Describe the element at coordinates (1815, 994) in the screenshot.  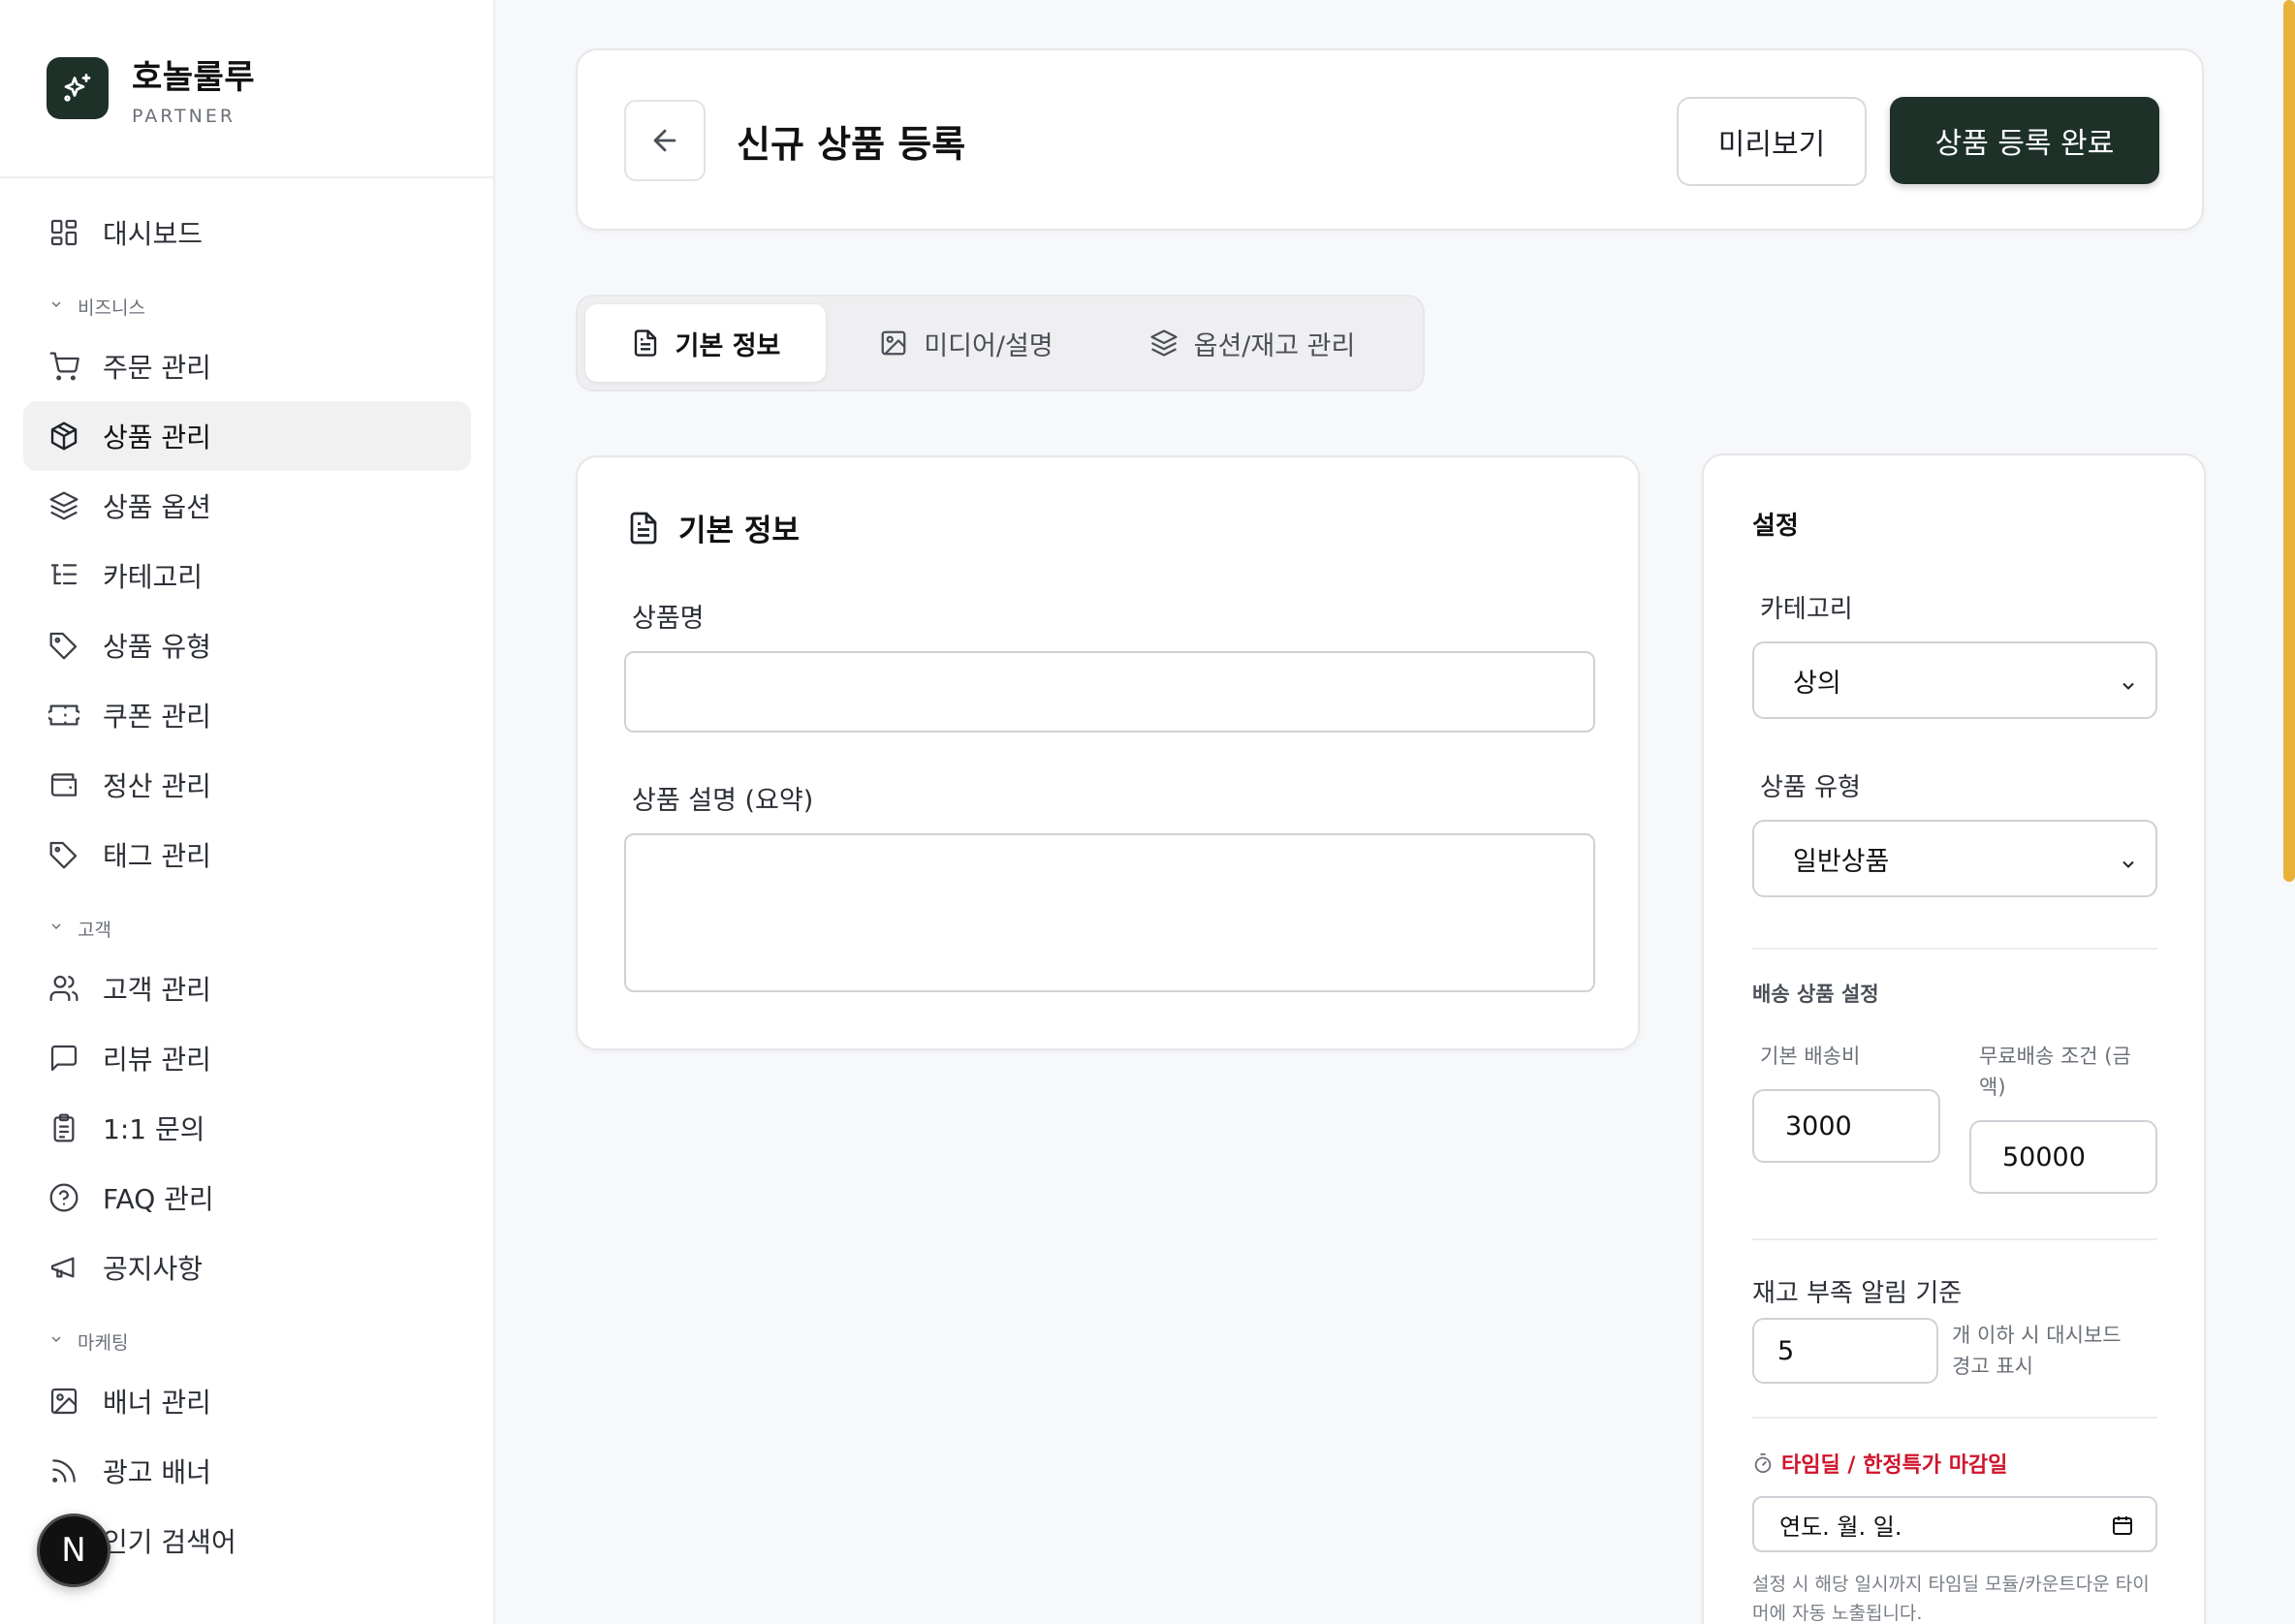
I see `shipping-section-title: 배송 상품 설정` at that location.